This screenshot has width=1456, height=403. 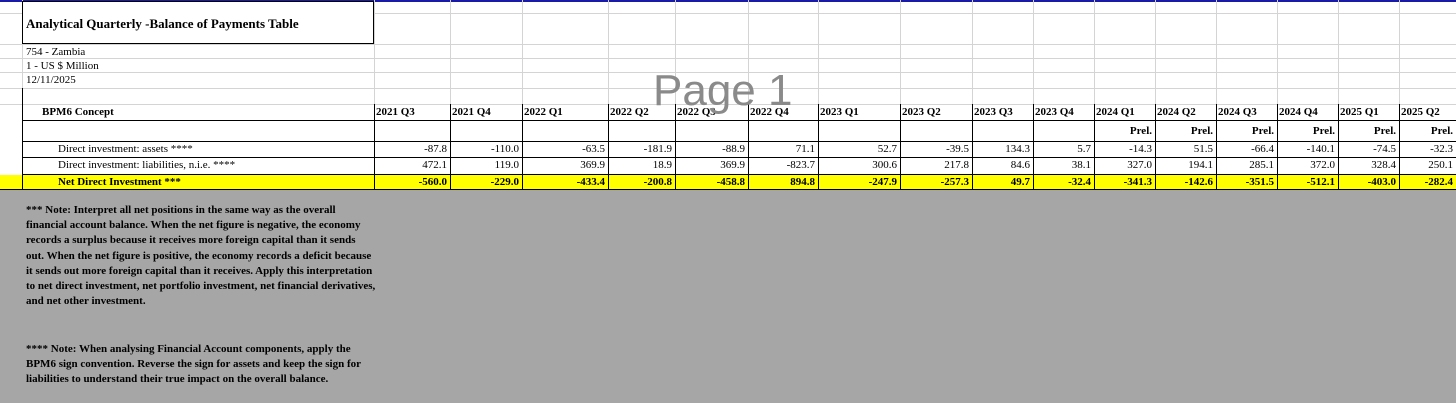 I want to click on table-cell: -66.4, so click(x=1246, y=149).